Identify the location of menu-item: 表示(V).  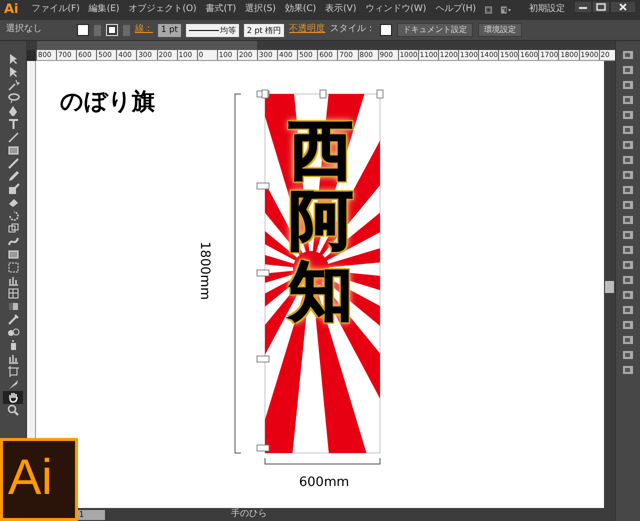
(340, 10).